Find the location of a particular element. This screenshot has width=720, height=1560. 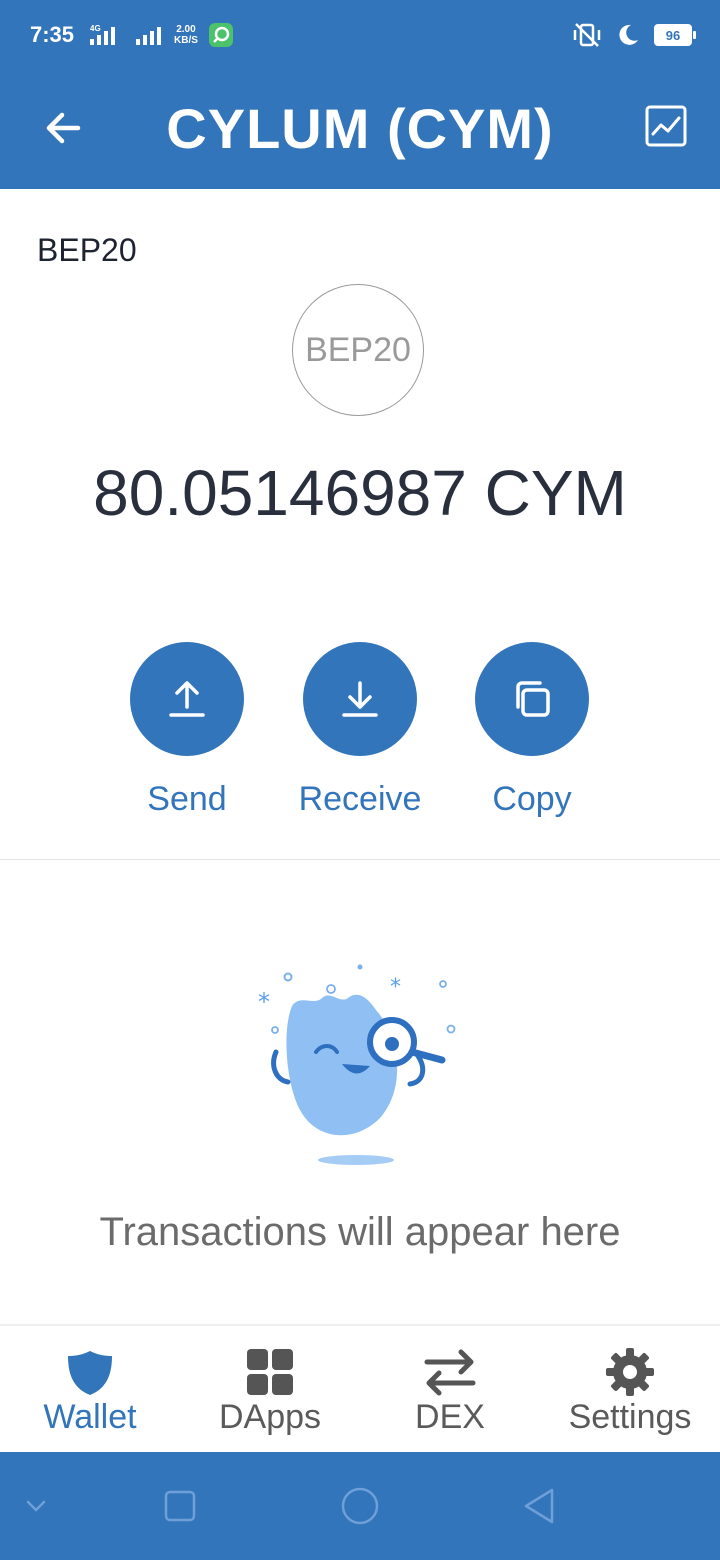

empty-state-message: Transactions will appear here is located at coordinates (360, 1232).